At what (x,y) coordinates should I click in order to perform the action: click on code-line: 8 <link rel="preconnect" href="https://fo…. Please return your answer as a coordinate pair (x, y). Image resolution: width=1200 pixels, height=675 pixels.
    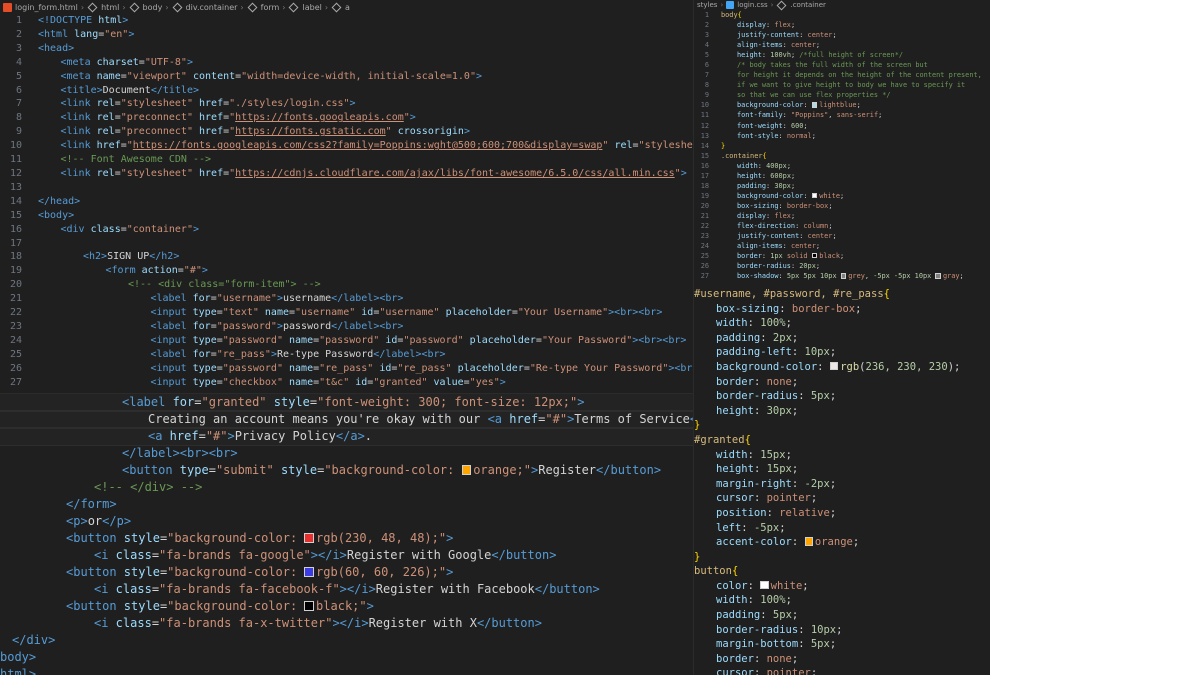
    Looking at the image, I should click on (346, 118).